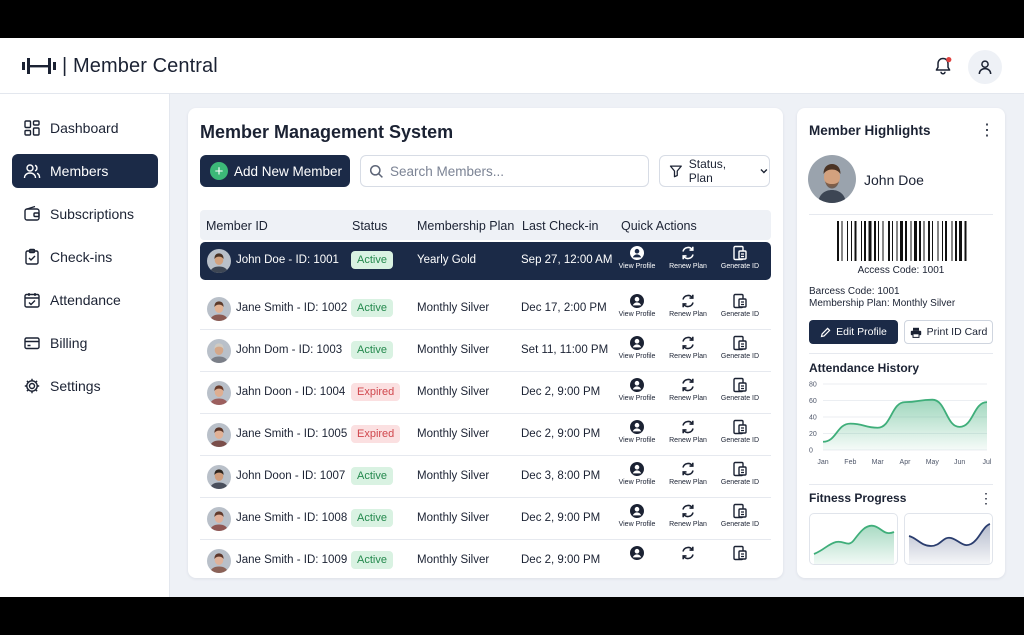 The image size is (1024, 635). Describe the element at coordinates (560, 226) in the screenshot. I see `column-header: Last Check-in` at that location.